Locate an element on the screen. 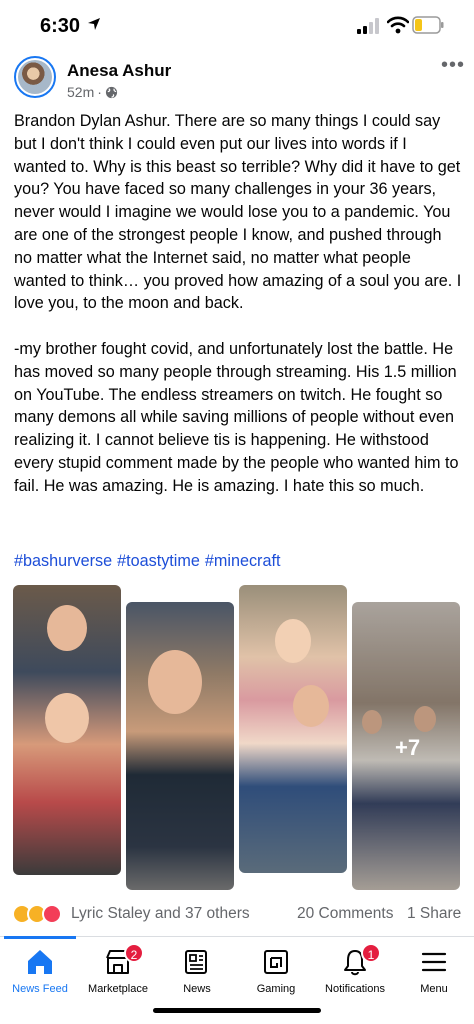  news-icon is located at coordinates (196, 962).